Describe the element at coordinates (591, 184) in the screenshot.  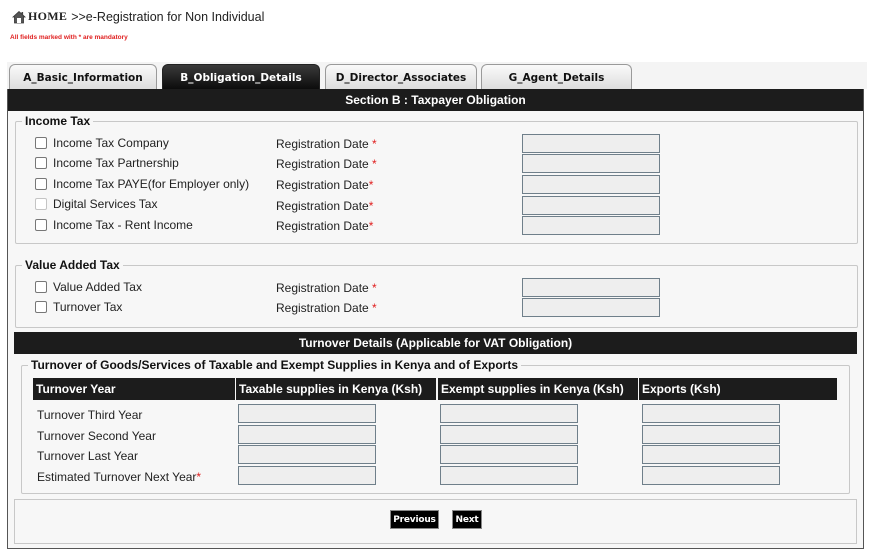
I see `income-tax-paye-date-input` at that location.